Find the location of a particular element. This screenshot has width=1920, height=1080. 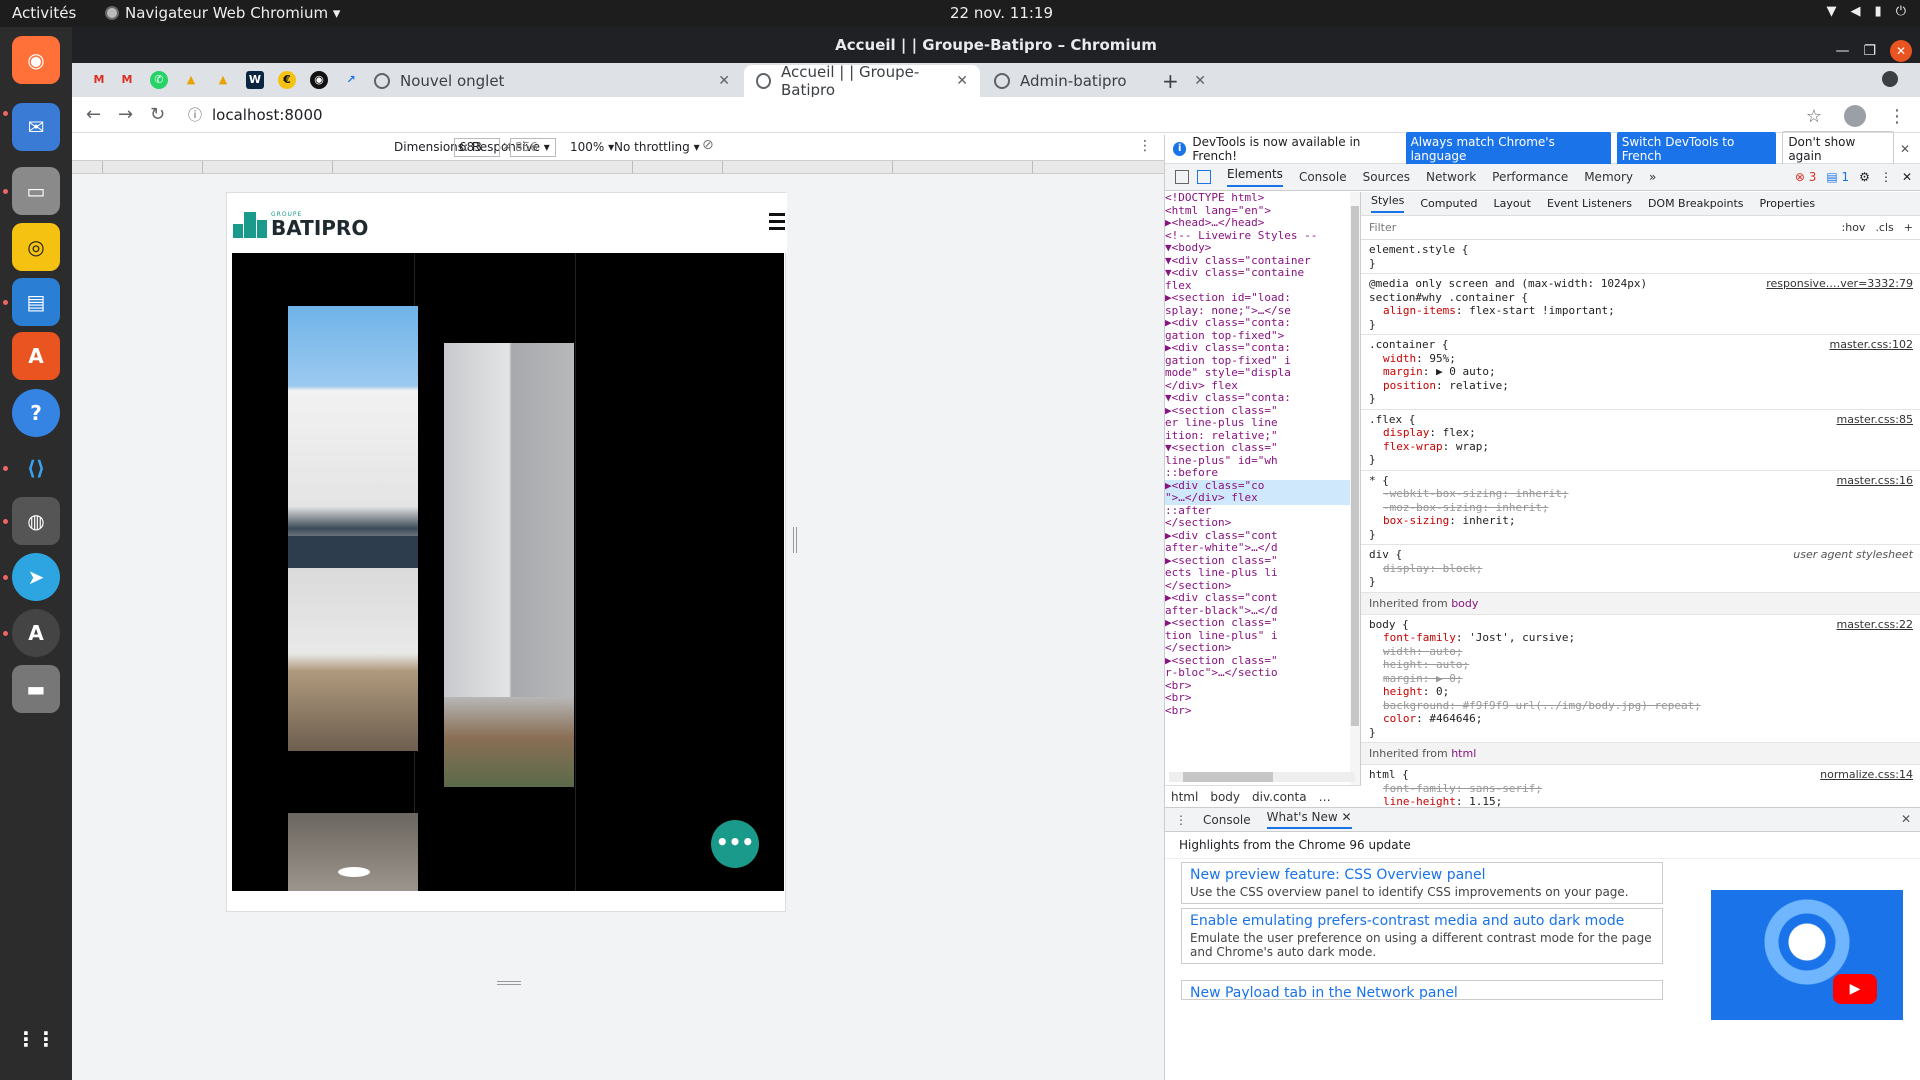

css-declaration: width: auto; is located at coordinates (1641, 652).